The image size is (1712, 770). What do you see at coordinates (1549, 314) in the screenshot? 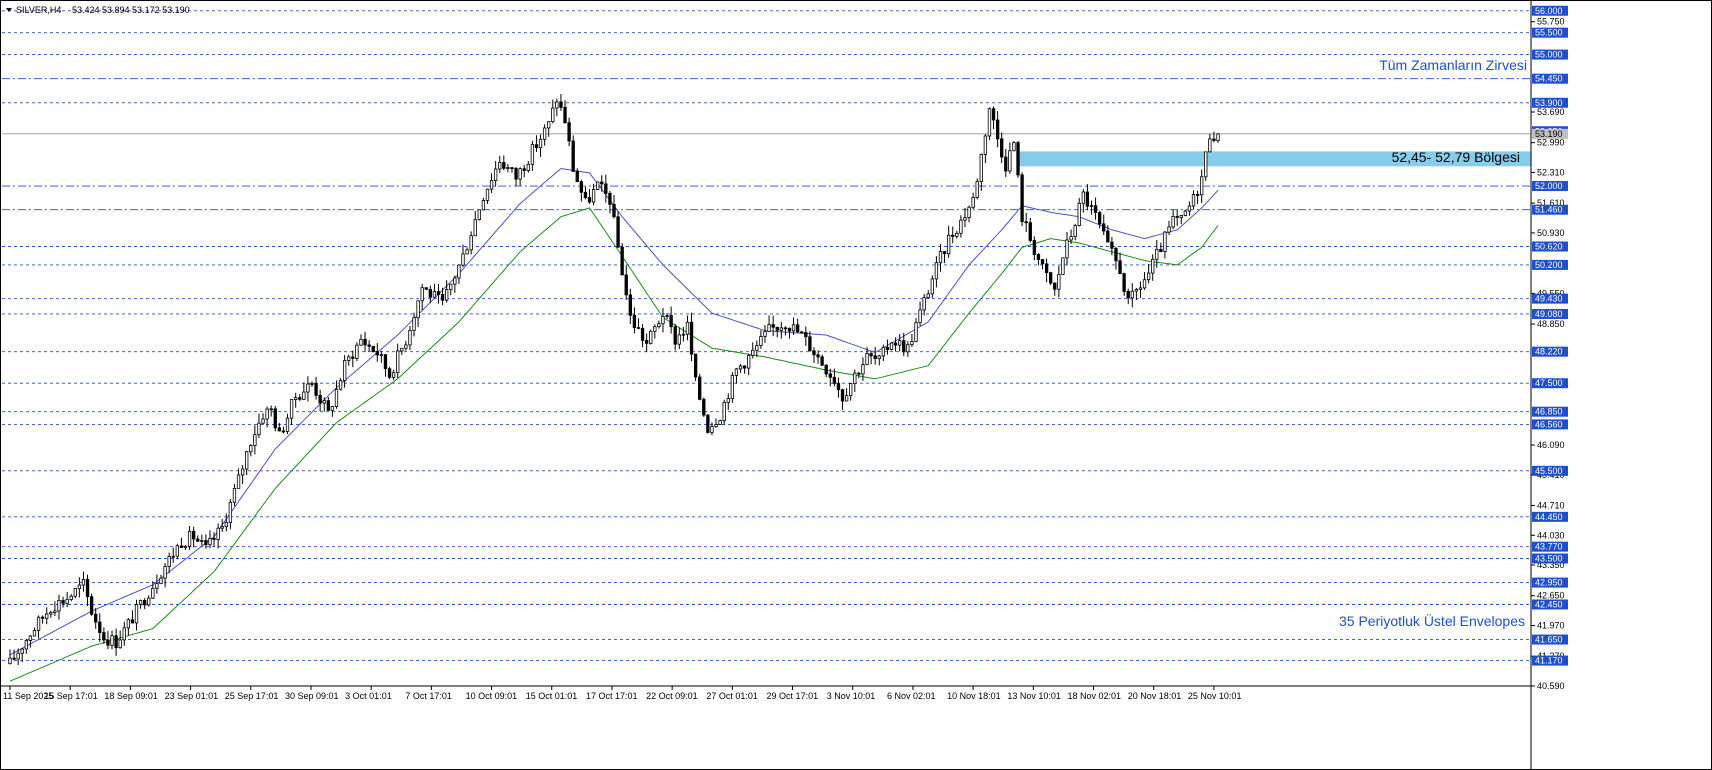
I see `level-badge-label: 49.080` at bounding box center [1549, 314].